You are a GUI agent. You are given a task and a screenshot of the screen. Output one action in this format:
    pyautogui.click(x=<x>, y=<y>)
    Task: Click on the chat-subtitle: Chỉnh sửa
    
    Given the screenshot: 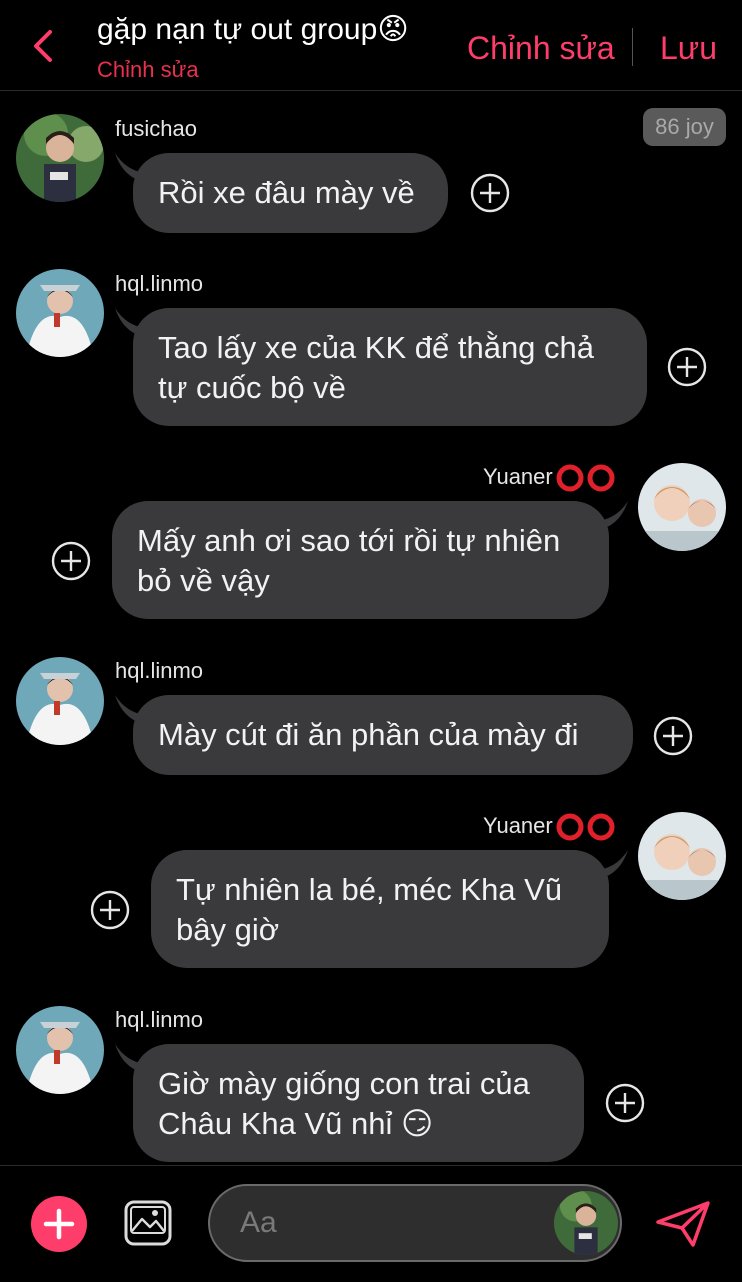 What is the action you would take?
    pyautogui.click(x=253, y=70)
    